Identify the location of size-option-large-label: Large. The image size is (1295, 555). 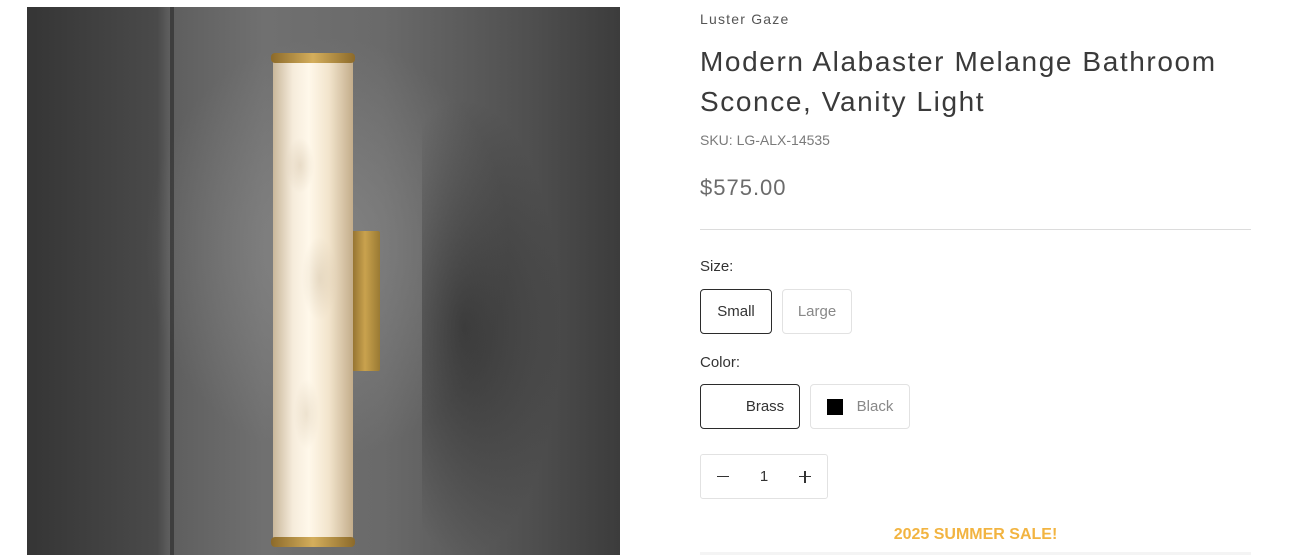
(817, 311).